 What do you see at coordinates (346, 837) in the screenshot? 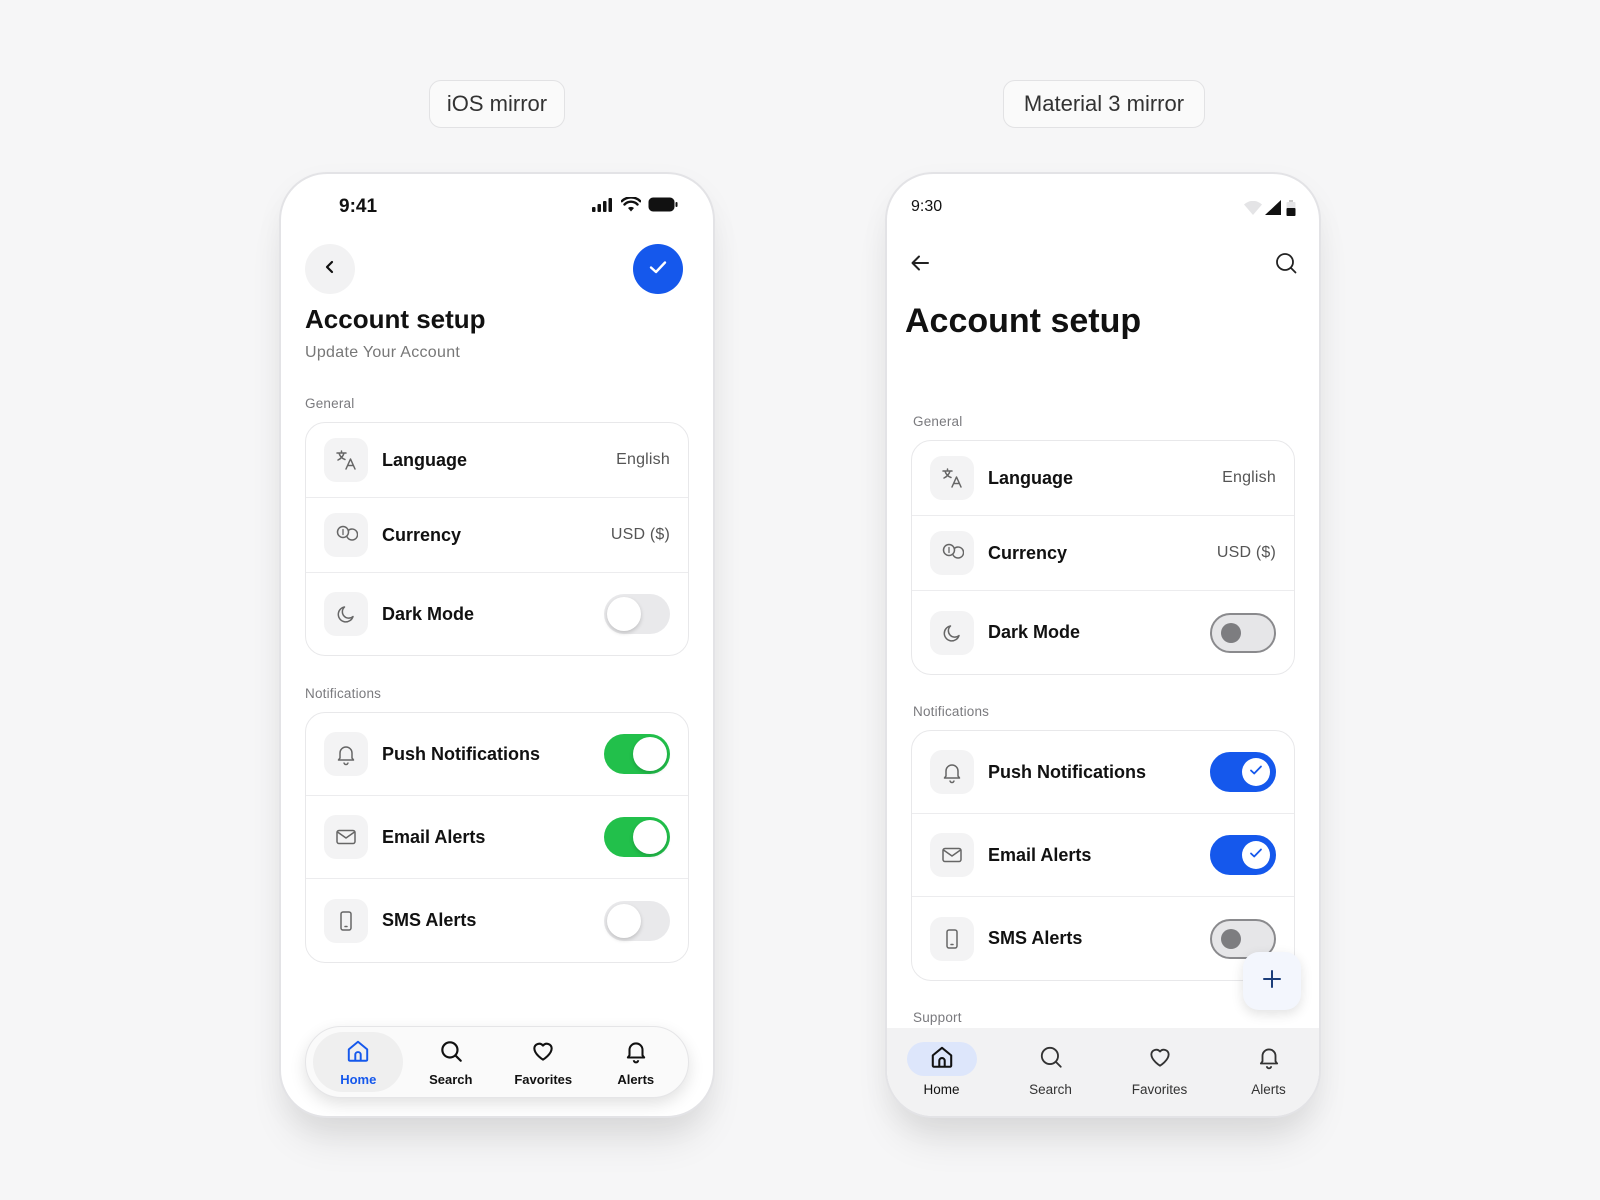
I see `mail-icon` at bounding box center [346, 837].